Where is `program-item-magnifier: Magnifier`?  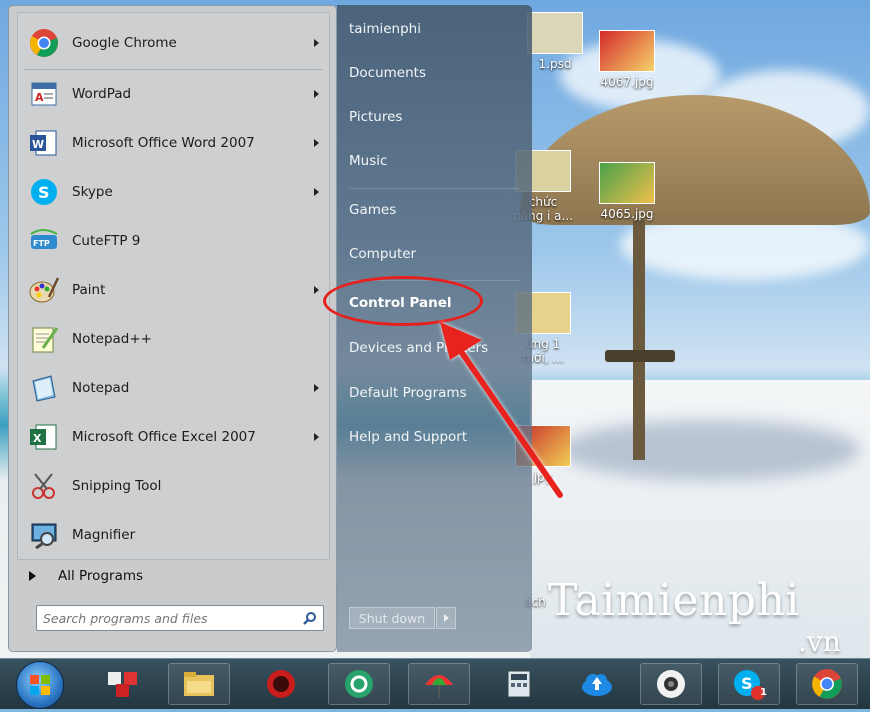
program-item-magnifier: Magnifier is located at coordinates (174, 535).